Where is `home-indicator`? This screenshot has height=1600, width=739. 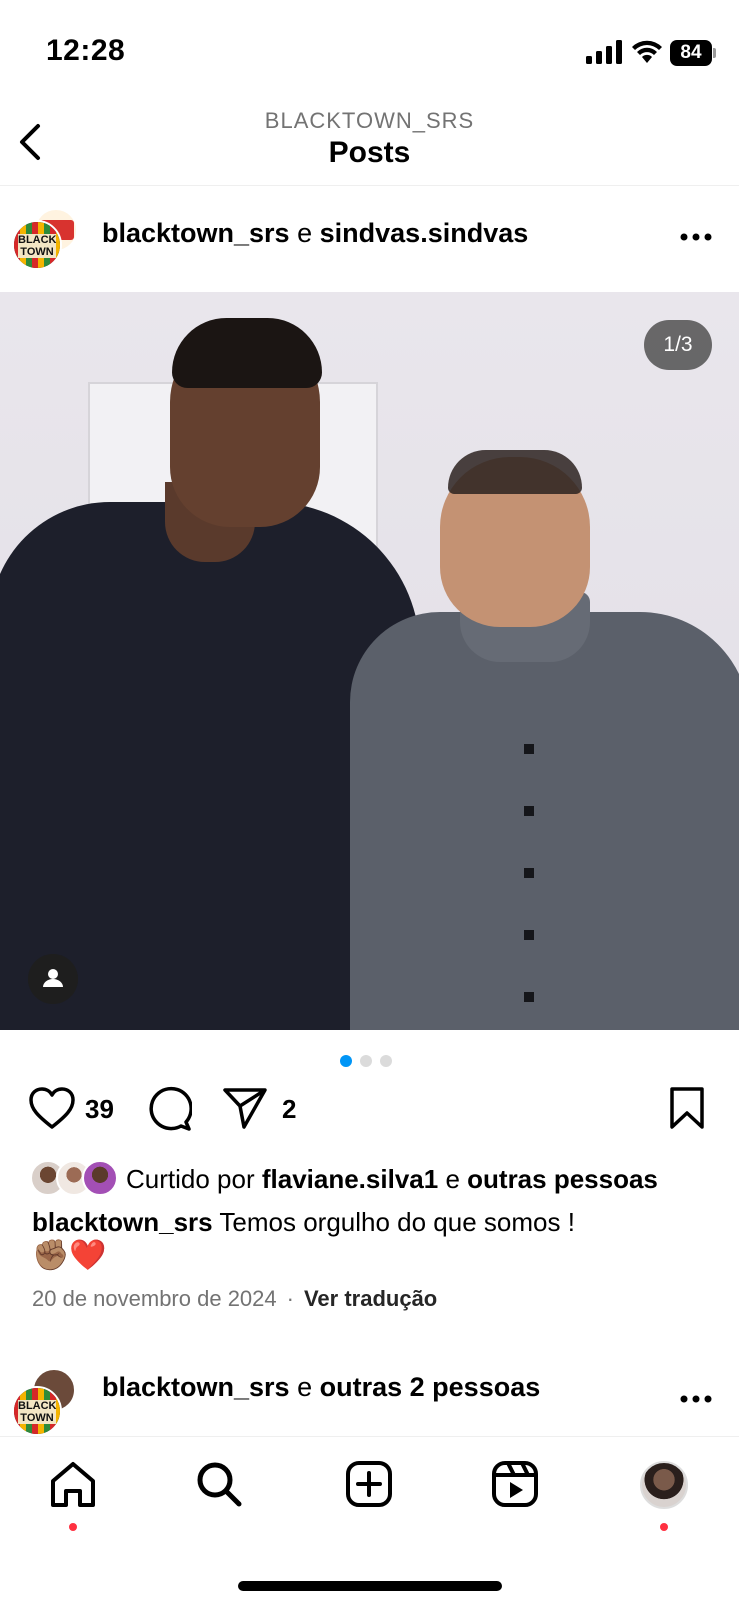 home-indicator is located at coordinates (370, 1586).